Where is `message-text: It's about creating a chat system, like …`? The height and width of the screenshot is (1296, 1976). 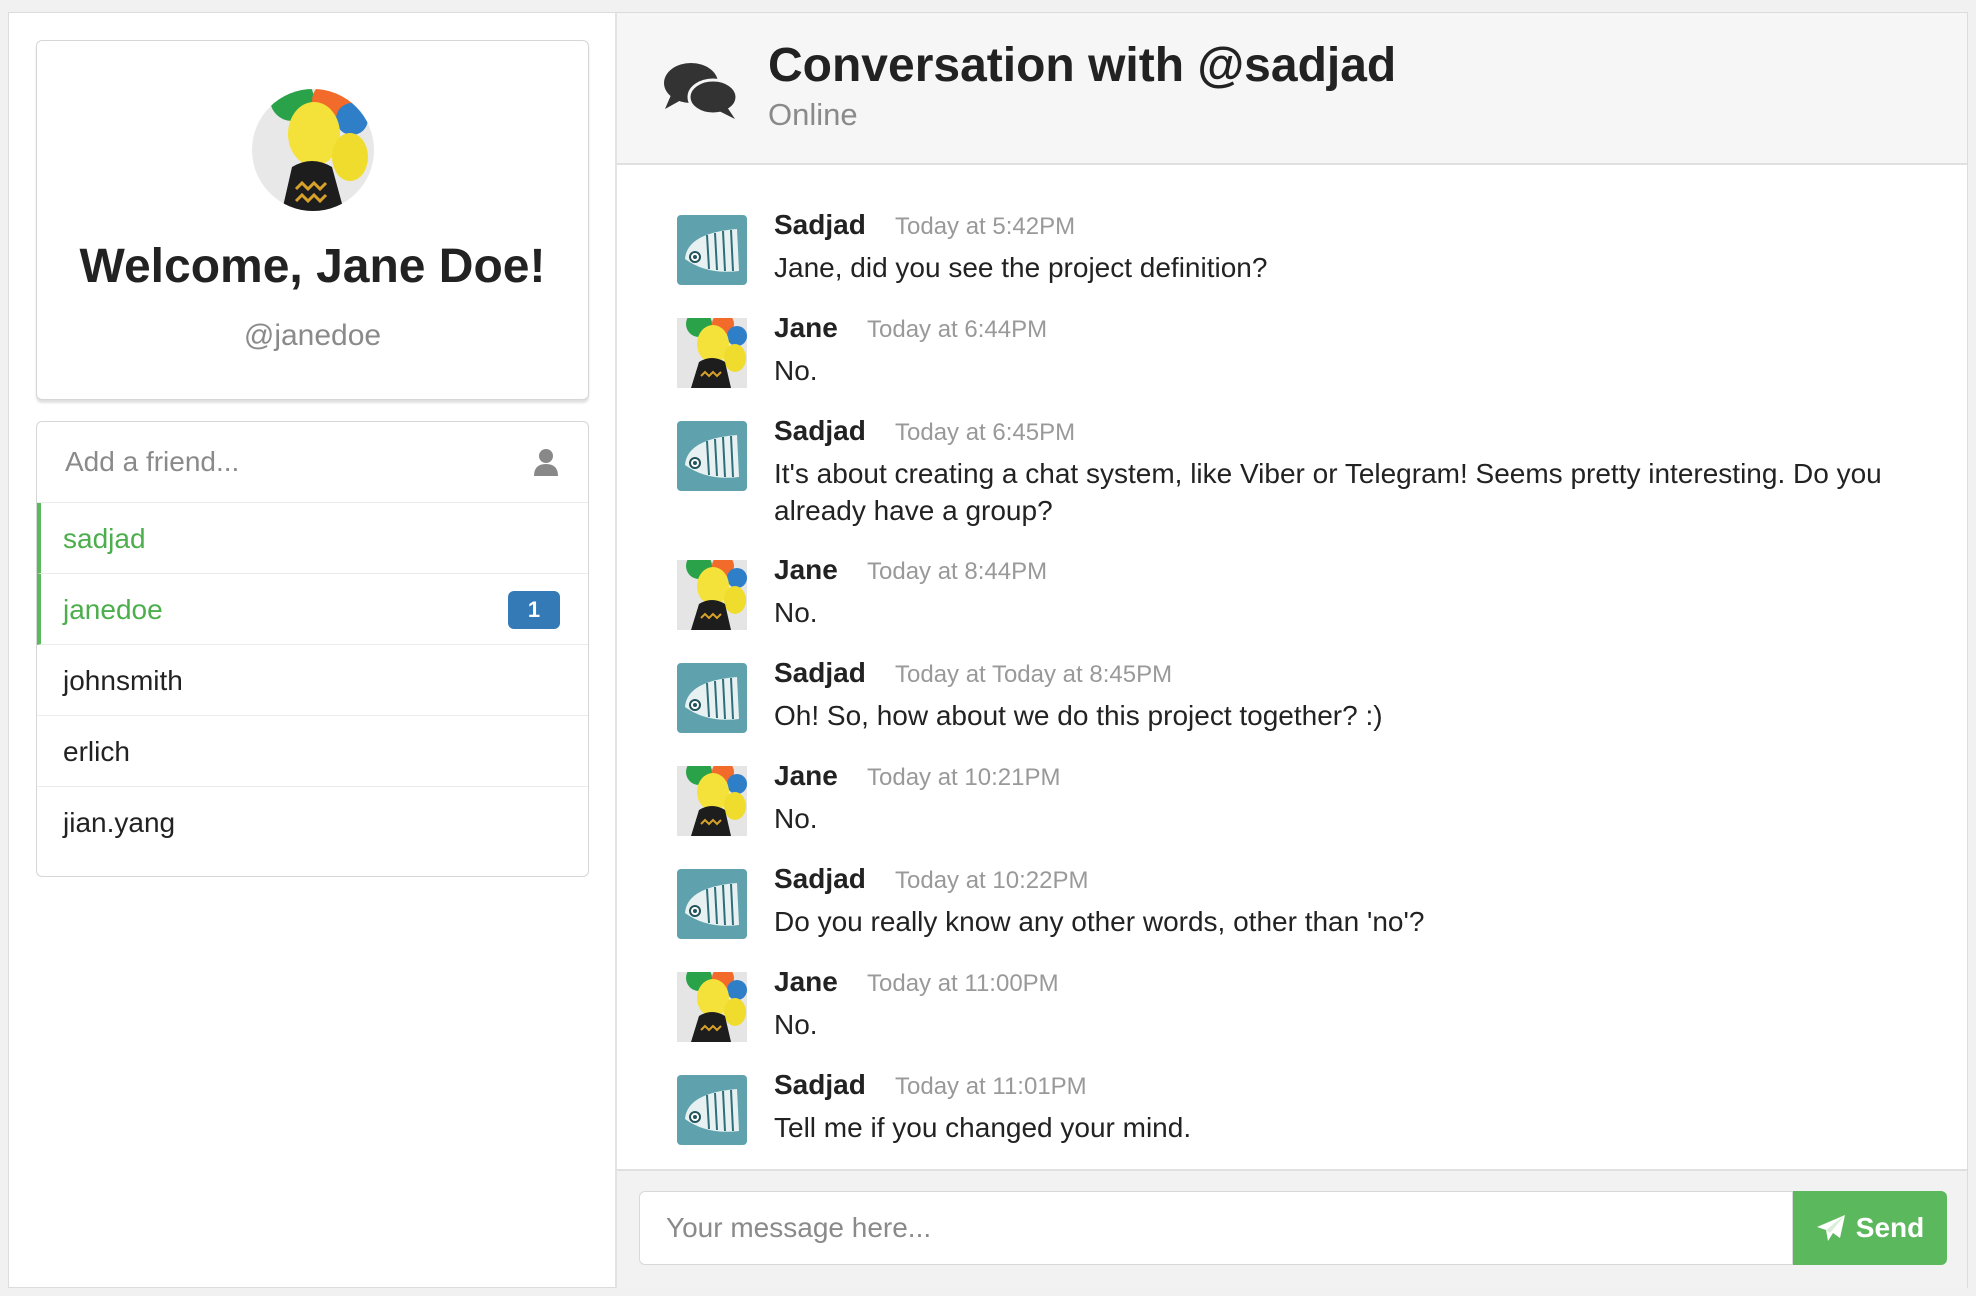 message-text: It's about creating a chat system, like … is located at coordinates (1328, 492).